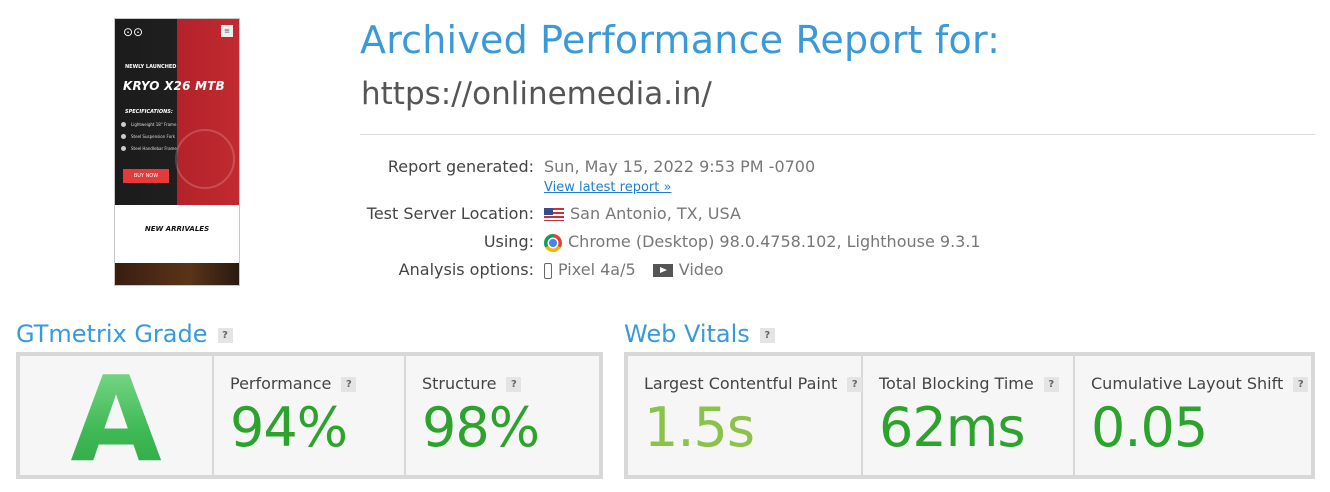 The width and height of the screenshot is (1330, 492). Describe the element at coordinates (1149, 427) in the screenshot. I see `cls-value: 0.05` at that location.